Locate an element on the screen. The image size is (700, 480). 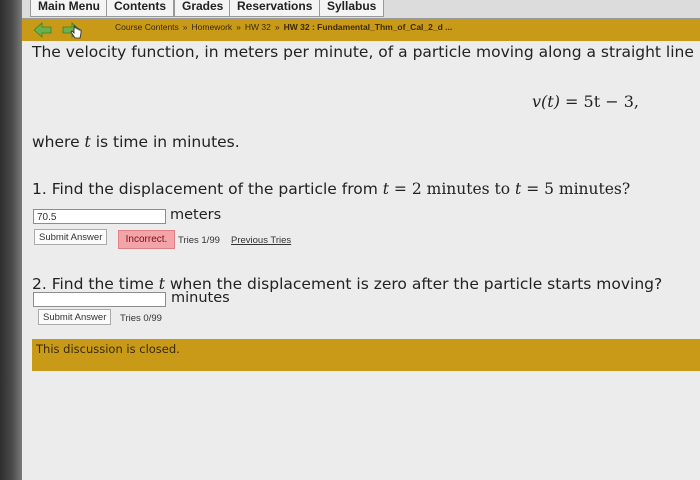
velocity-equation: v(t) = 5t − 3, is located at coordinates (585, 101).